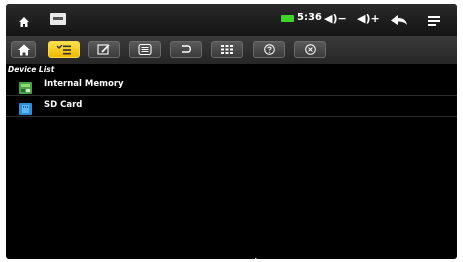 This screenshot has height=262, width=463. What do you see at coordinates (309, 17) in the screenshot?
I see `clock: 5:36` at bounding box center [309, 17].